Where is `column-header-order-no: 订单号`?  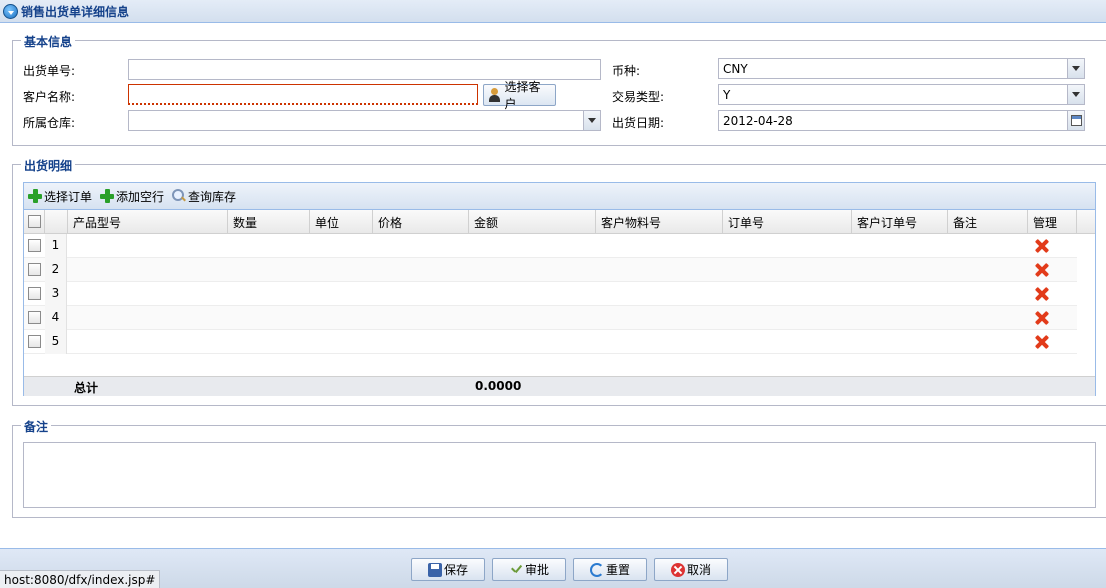
column-header-order-no: 订单号 is located at coordinates (787, 221).